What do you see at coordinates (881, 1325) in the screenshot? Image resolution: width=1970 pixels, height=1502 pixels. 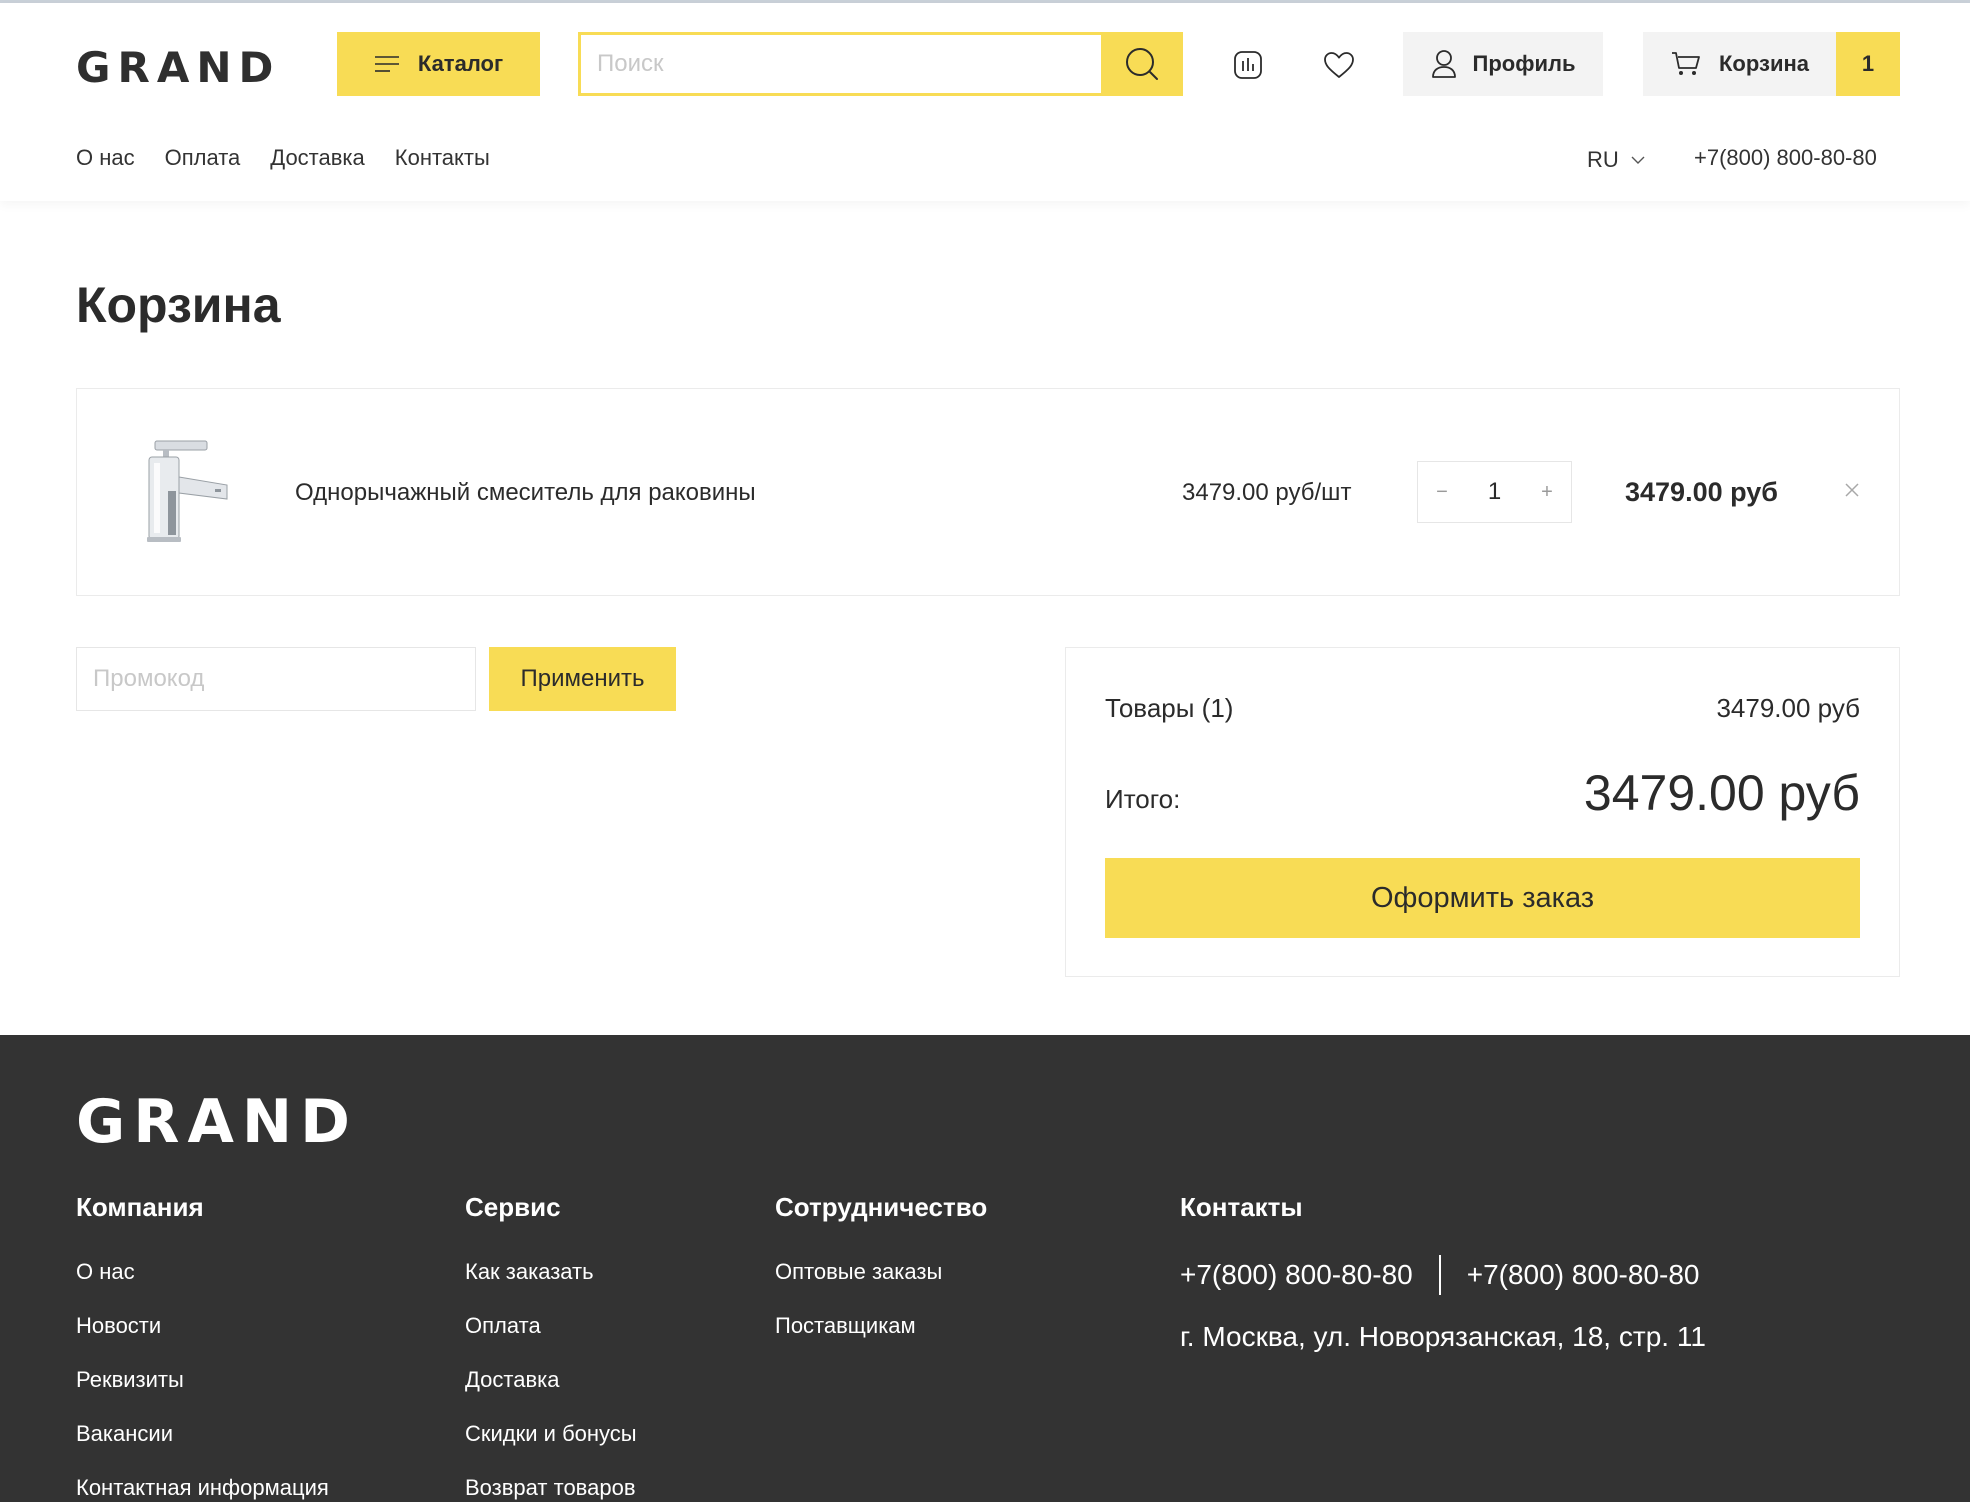 I see `footer-link-suppliers: Поставщикам` at bounding box center [881, 1325].